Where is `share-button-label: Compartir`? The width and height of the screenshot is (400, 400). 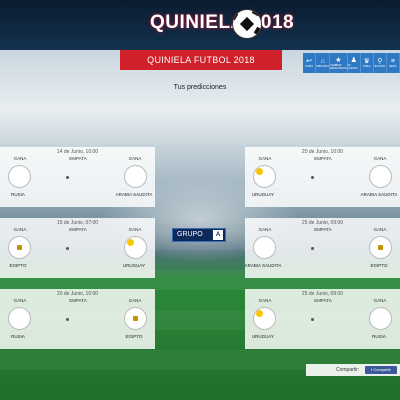 share-button-label: Compartir is located at coordinates (382, 369).